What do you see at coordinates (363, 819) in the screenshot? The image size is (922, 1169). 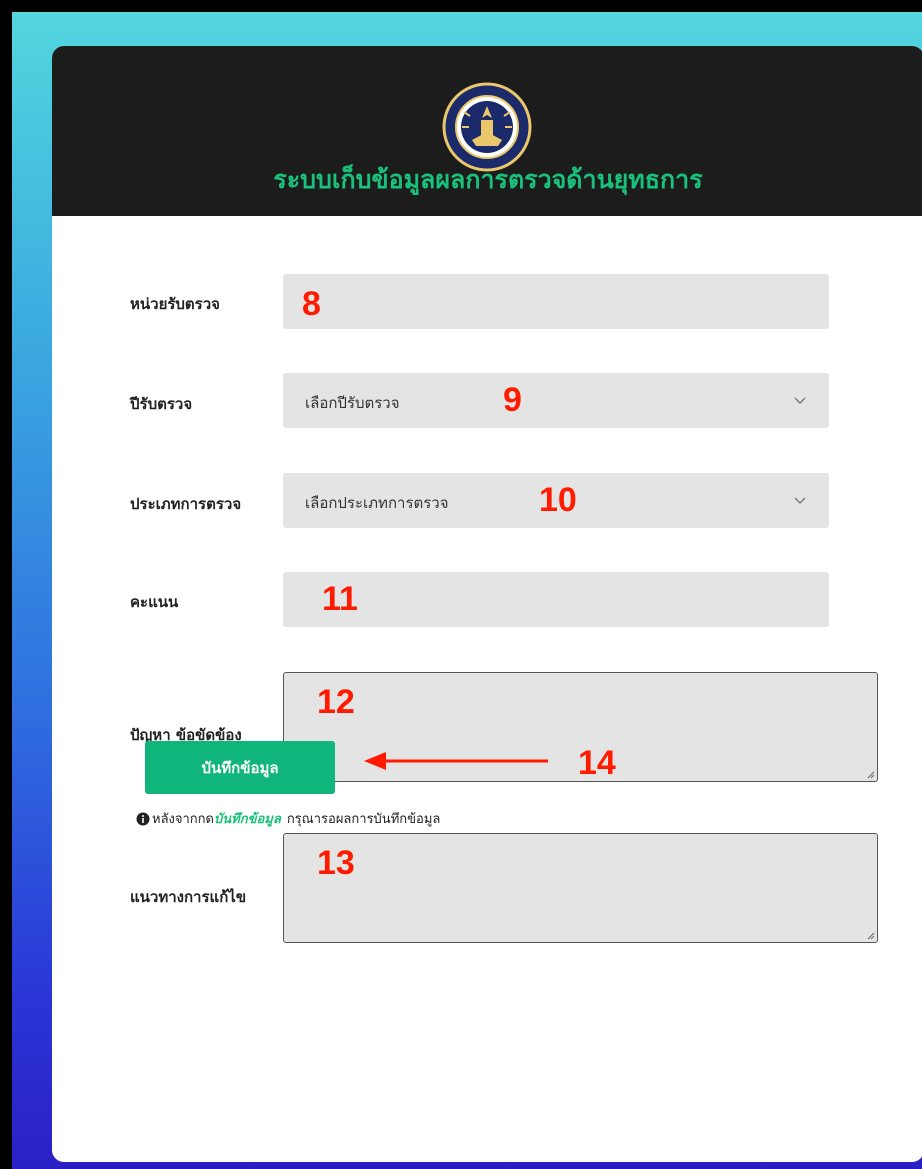 I see `note-suffix: กรุณารอผลการบันทึกข้อมูล` at bounding box center [363, 819].